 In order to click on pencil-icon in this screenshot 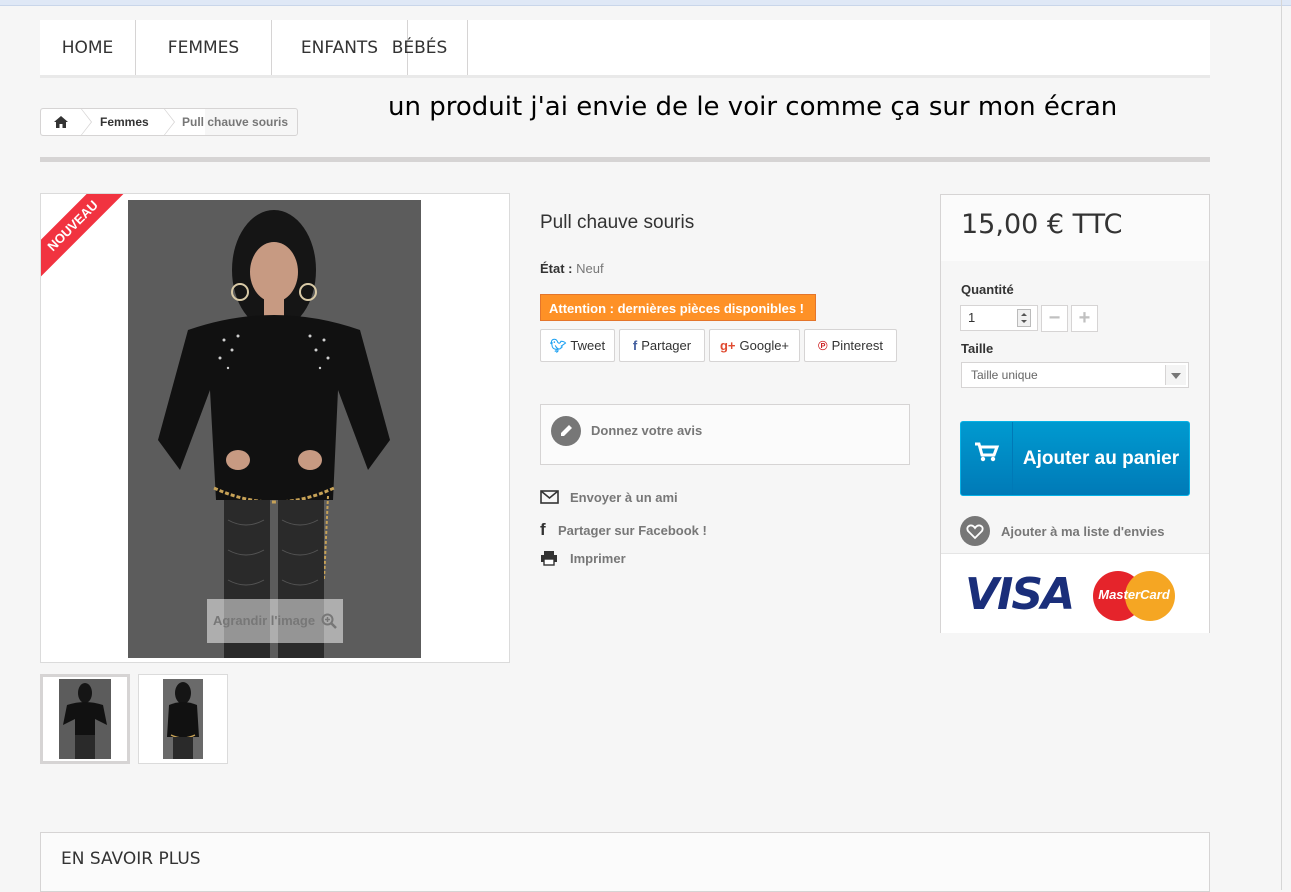, I will do `click(566, 431)`.